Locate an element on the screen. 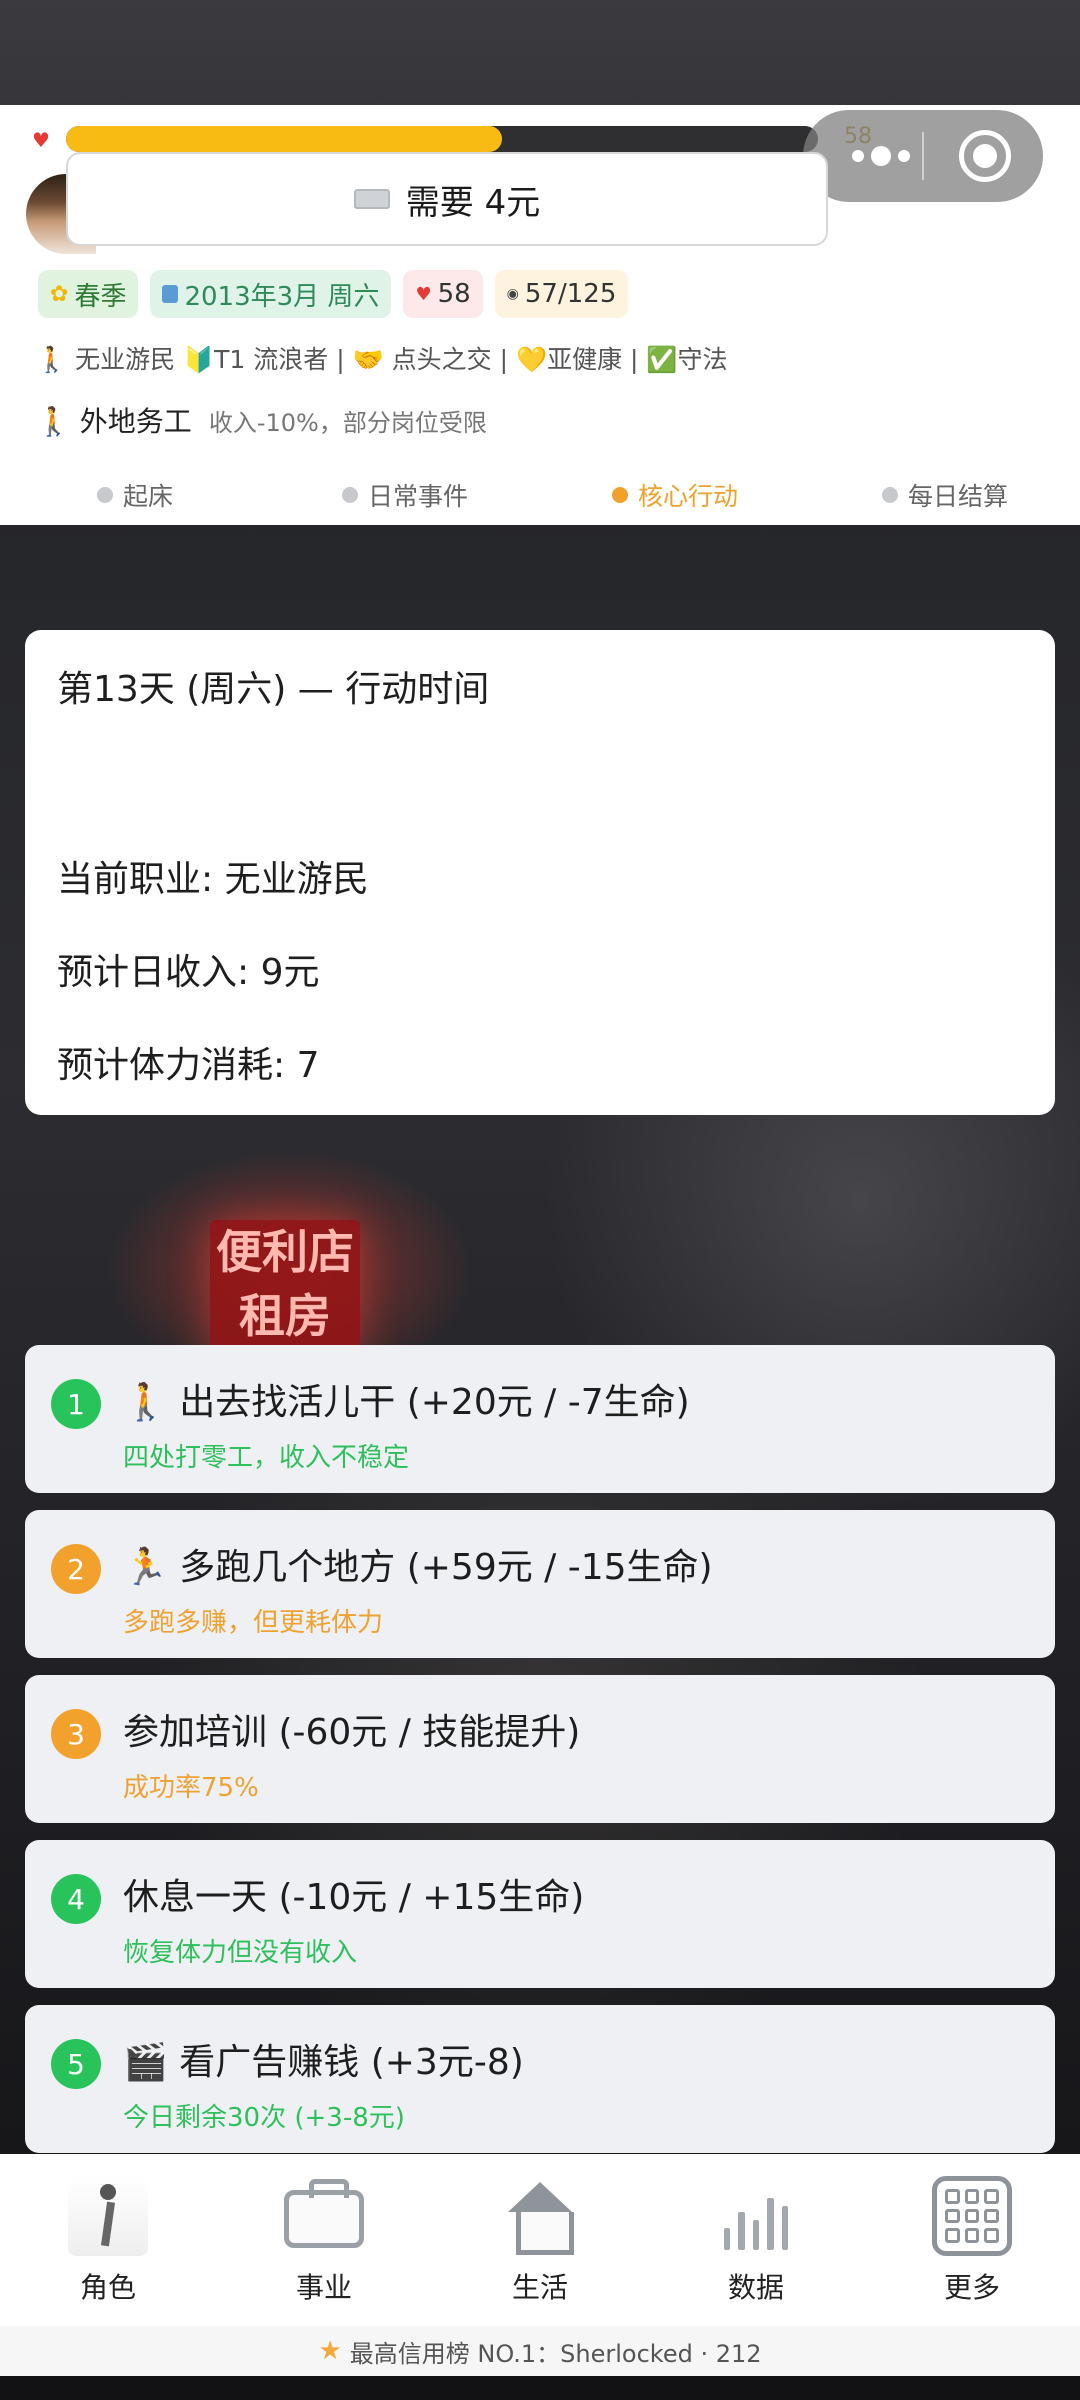 The height and width of the screenshot is (2400, 1080). miniapp-capsule is located at coordinates (923, 156).